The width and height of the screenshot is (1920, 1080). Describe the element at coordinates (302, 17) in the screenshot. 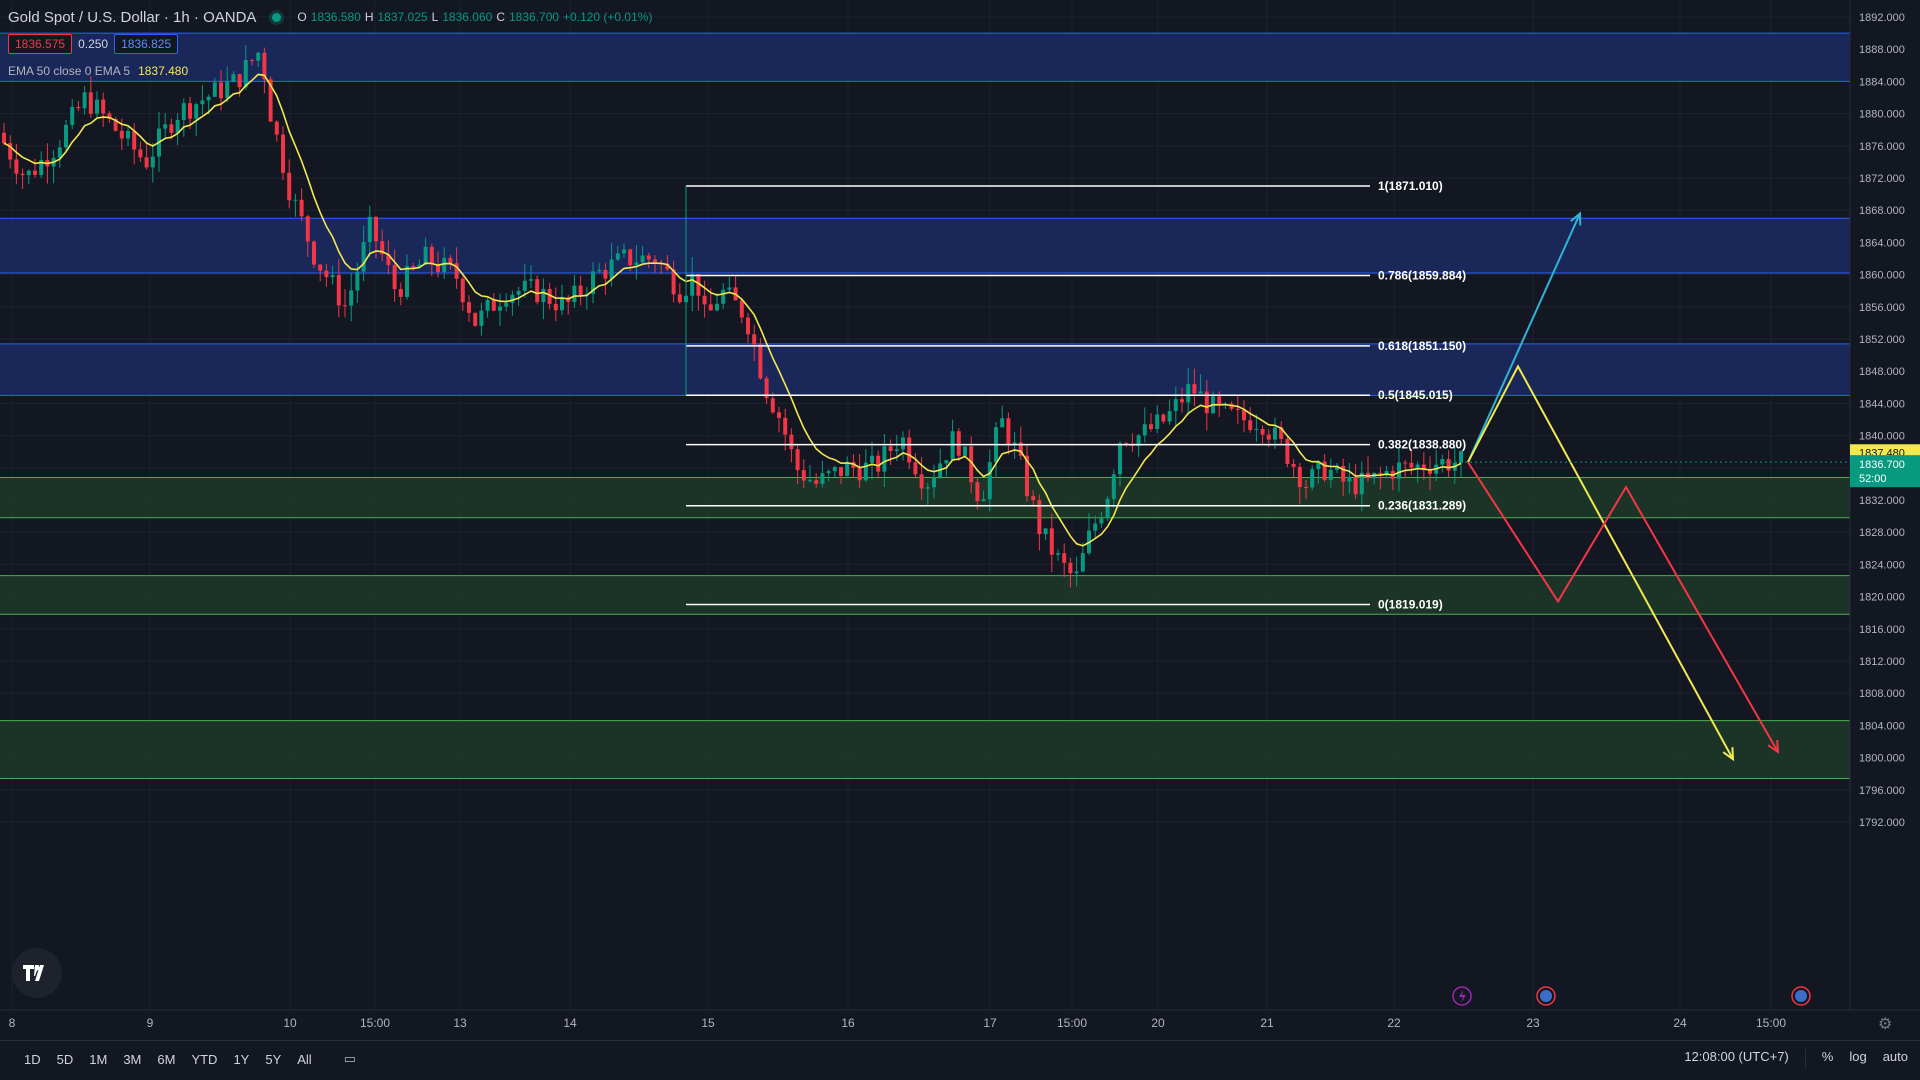

I see `ohlc-open-key: O` at that location.